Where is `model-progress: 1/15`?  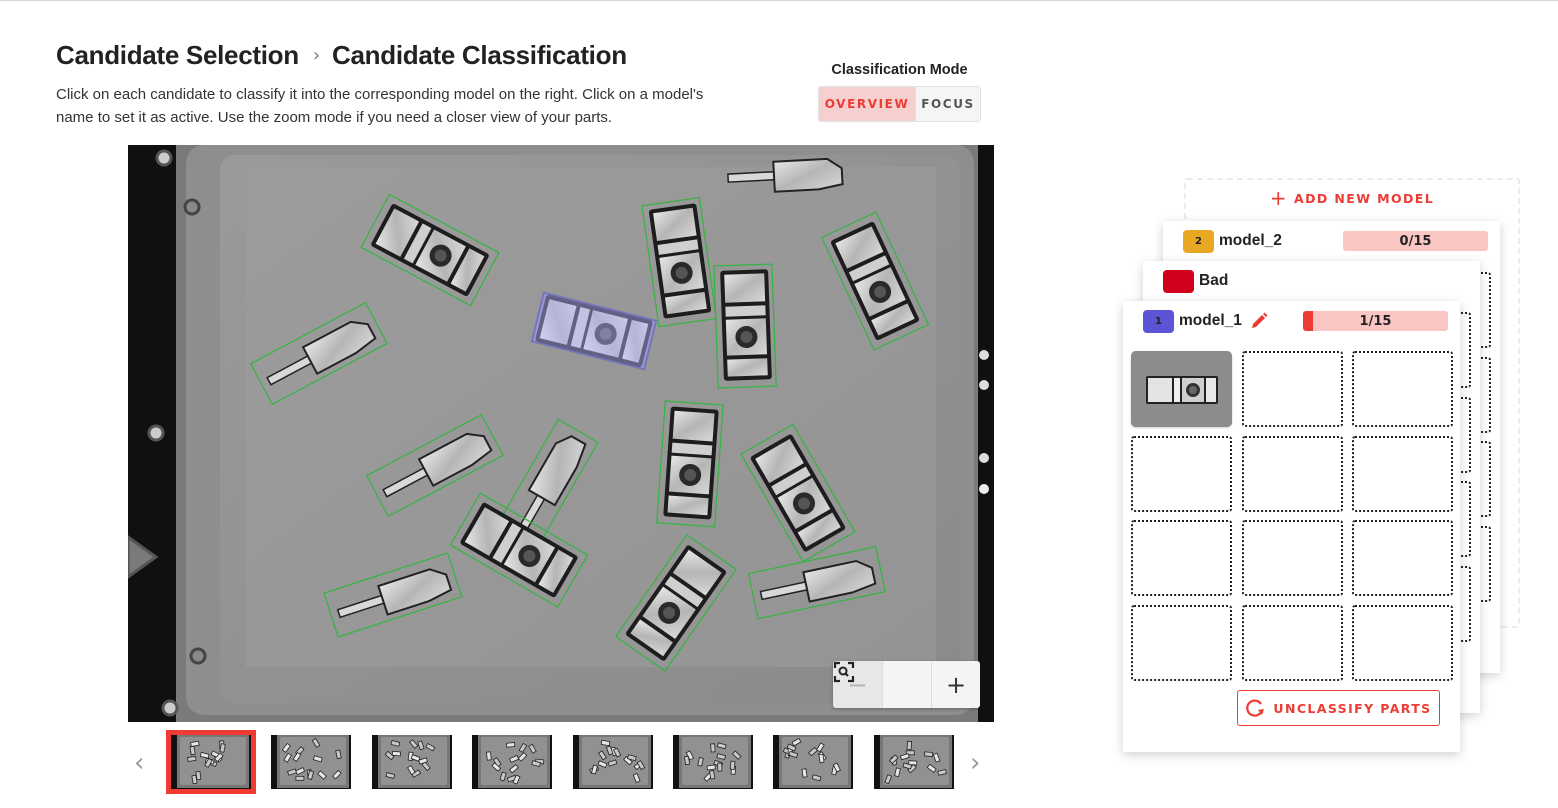 model-progress: 1/15 is located at coordinates (1375, 321).